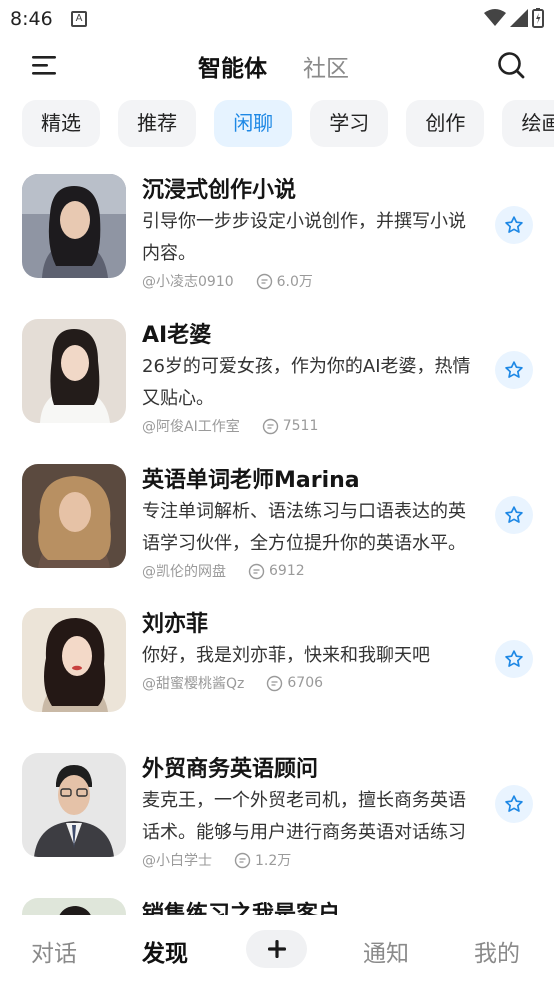 The image size is (554, 984). What do you see at coordinates (175, 624) in the screenshot?
I see `item-title: 刘亦菲` at bounding box center [175, 624].